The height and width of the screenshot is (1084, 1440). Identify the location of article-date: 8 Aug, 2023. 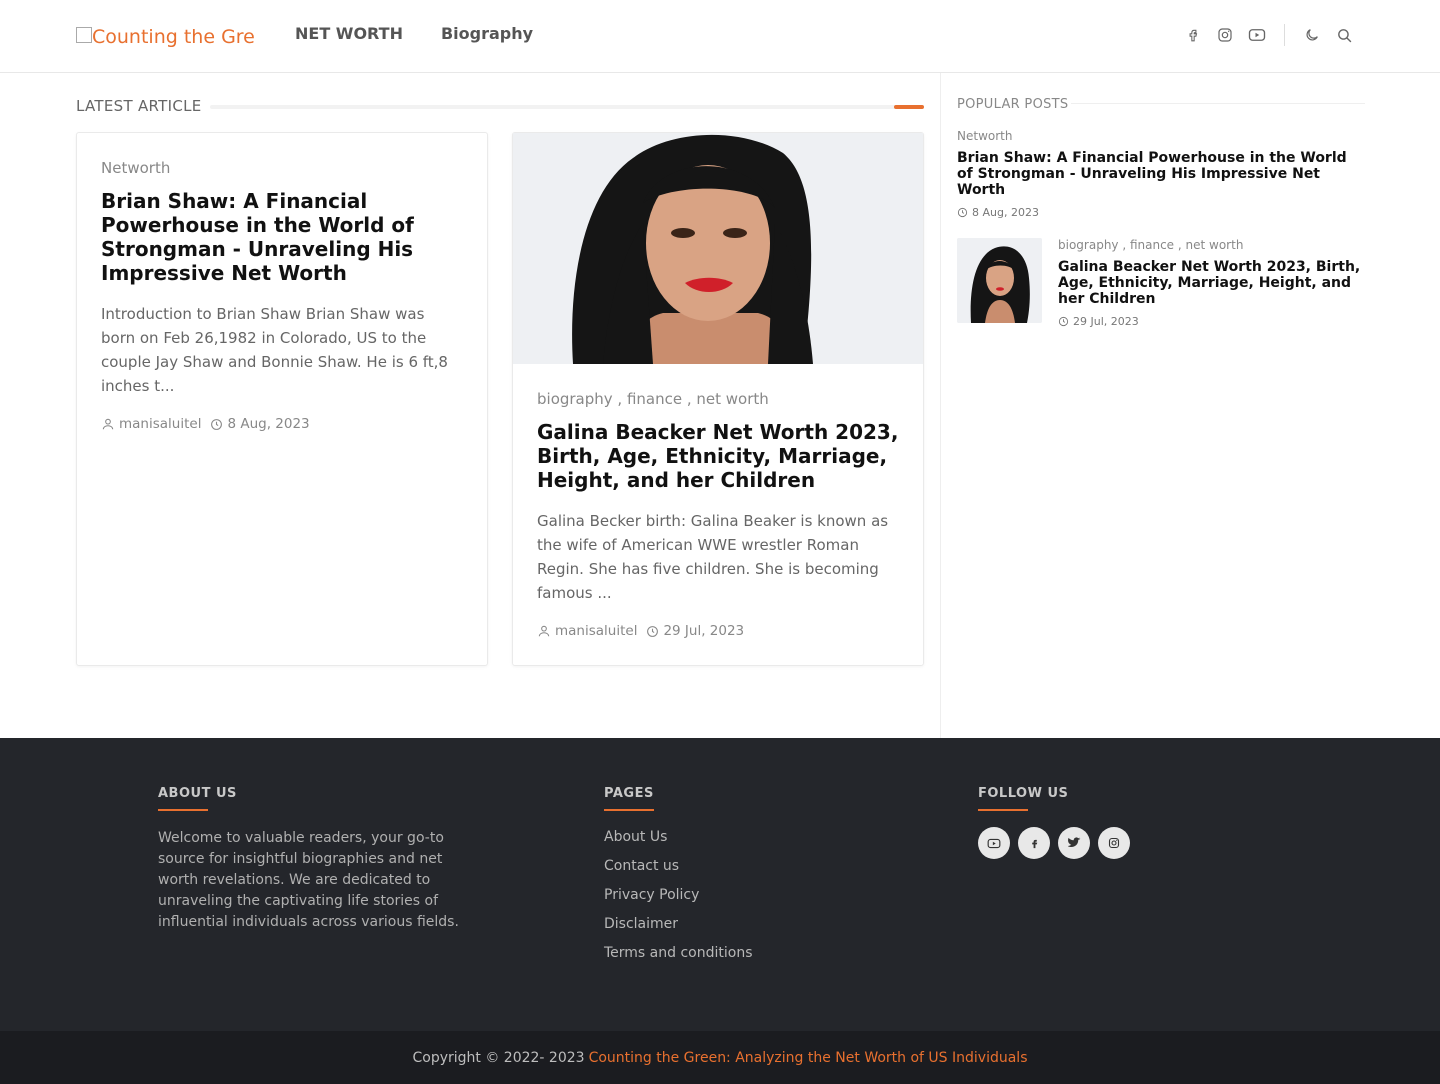
(268, 424).